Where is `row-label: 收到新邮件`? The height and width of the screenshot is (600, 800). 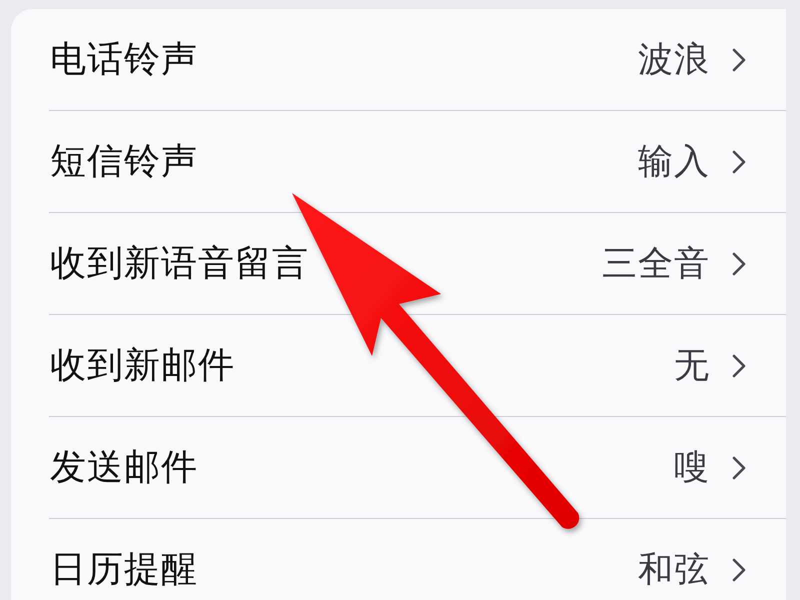
row-label: 收到新邮件 is located at coordinates (143, 366).